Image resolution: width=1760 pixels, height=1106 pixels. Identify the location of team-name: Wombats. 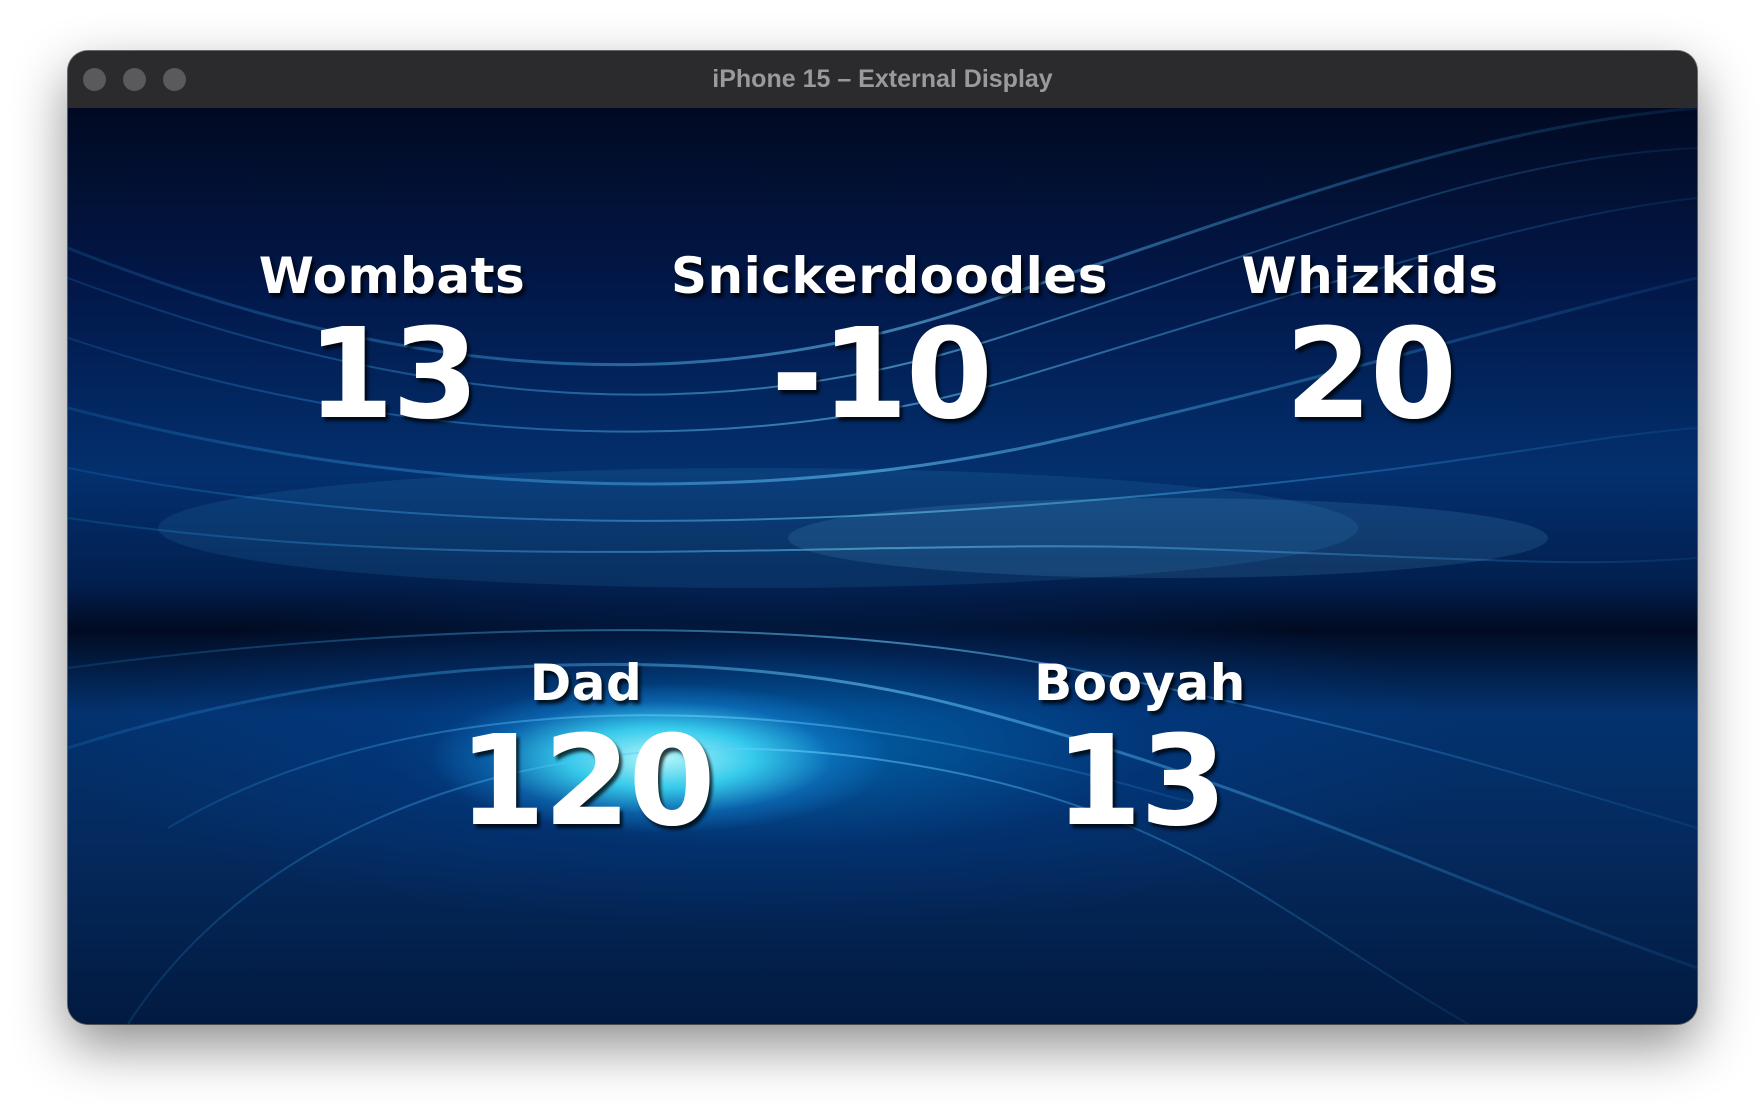
(392, 276).